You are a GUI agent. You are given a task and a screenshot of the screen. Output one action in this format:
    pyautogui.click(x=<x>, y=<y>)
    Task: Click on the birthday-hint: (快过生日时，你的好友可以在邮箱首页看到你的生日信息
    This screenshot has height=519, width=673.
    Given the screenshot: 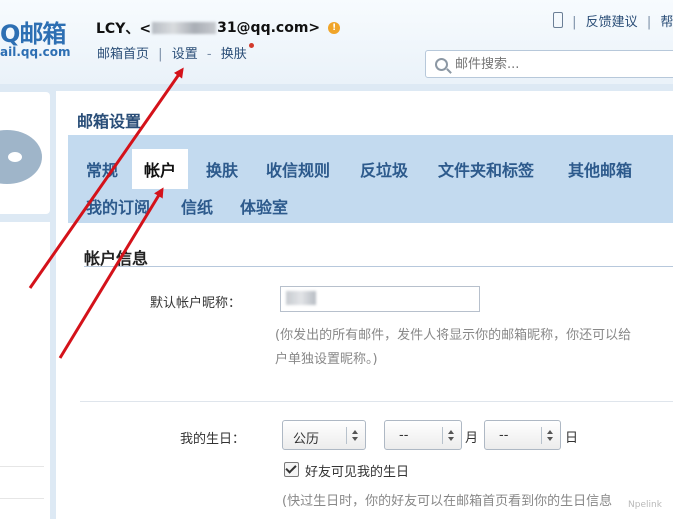 What is the action you would take?
    pyautogui.click(x=447, y=501)
    